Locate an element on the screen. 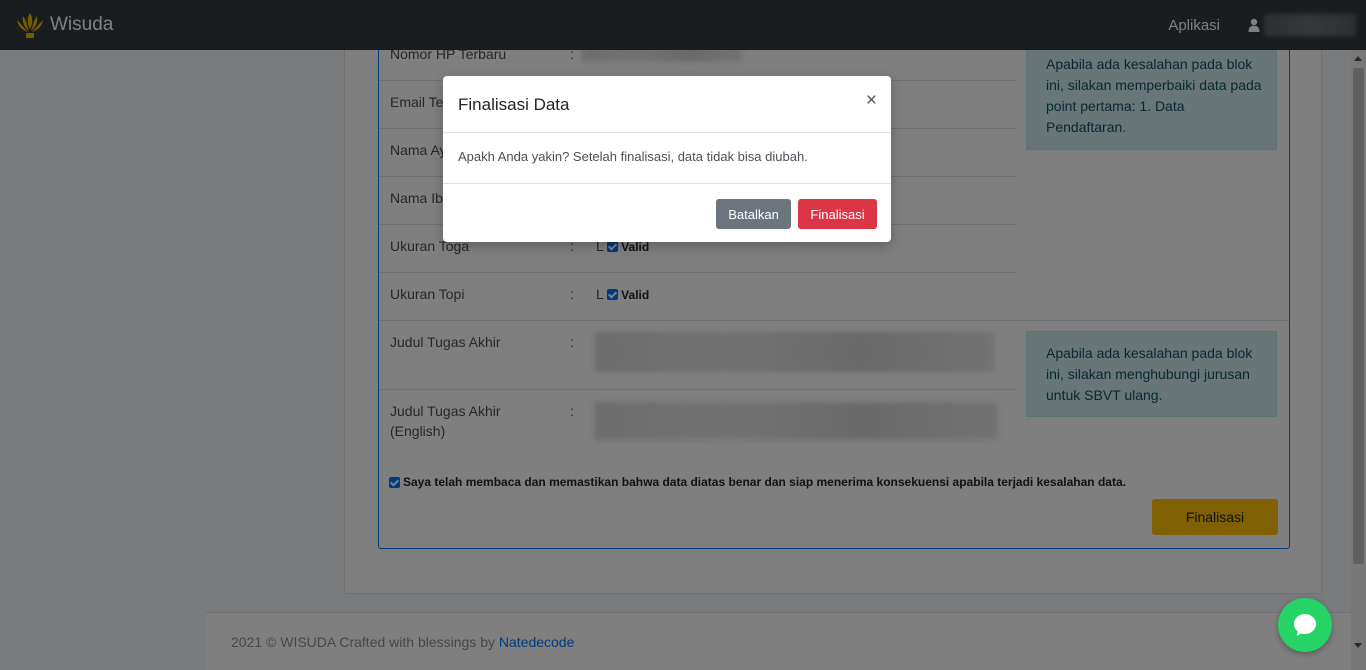 This screenshot has width=1366, height=670. whatsapp-chat-icon is located at coordinates (1305, 625).